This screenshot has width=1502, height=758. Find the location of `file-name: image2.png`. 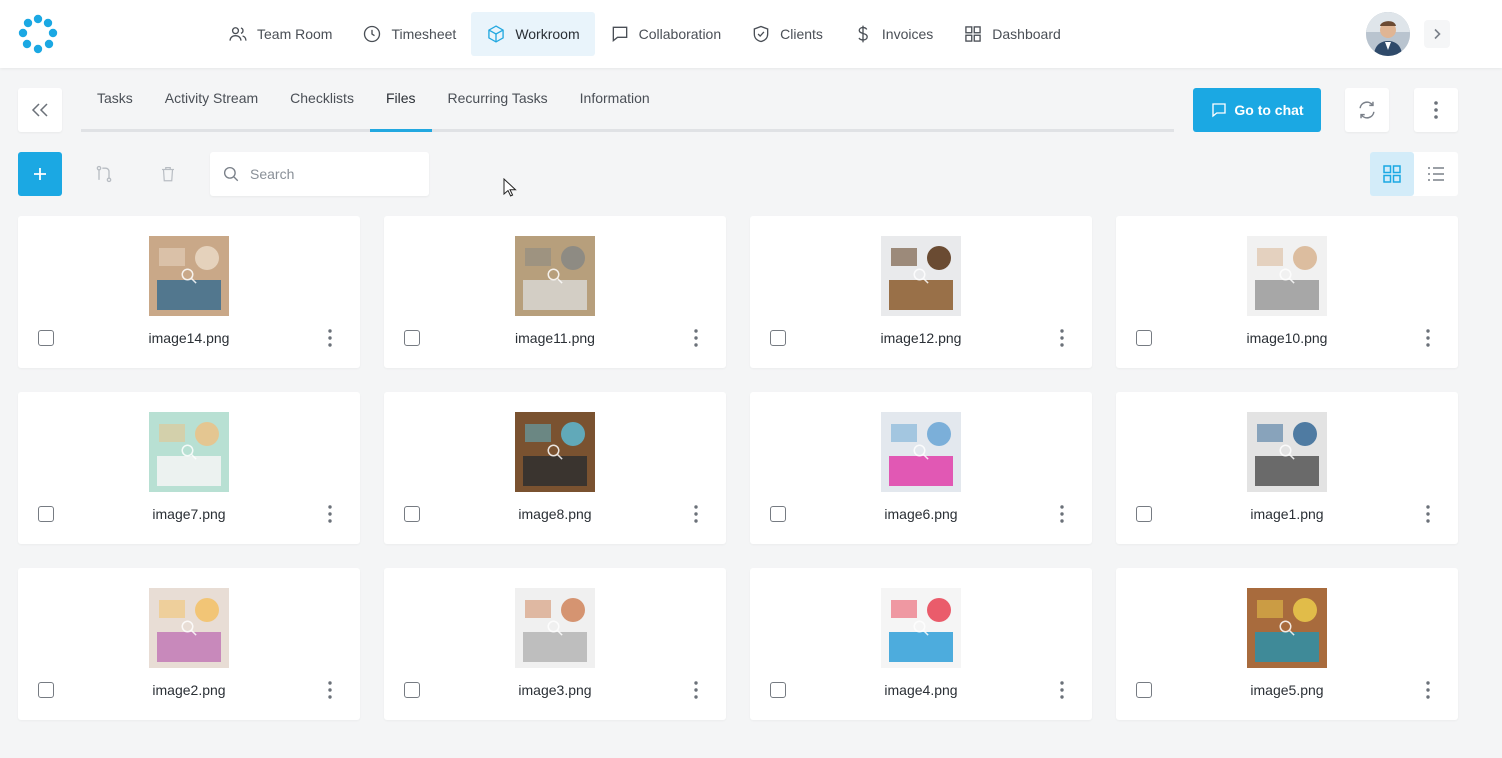

file-name: image2.png is located at coordinates (189, 690).